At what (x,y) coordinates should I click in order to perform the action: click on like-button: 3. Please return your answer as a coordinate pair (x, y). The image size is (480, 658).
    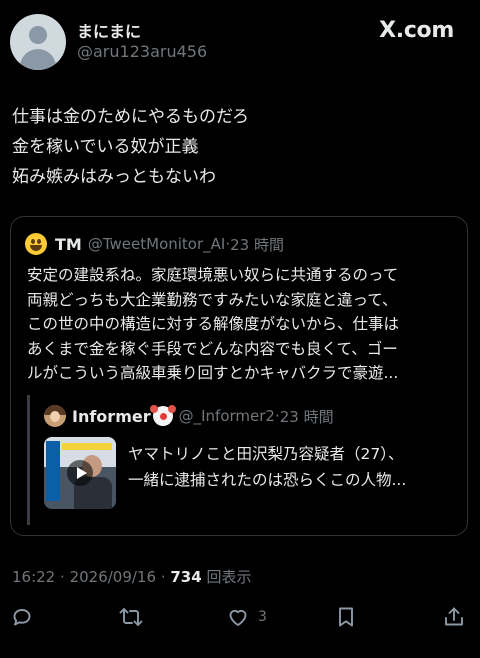
    Looking at the image, I should click on (246, 617).